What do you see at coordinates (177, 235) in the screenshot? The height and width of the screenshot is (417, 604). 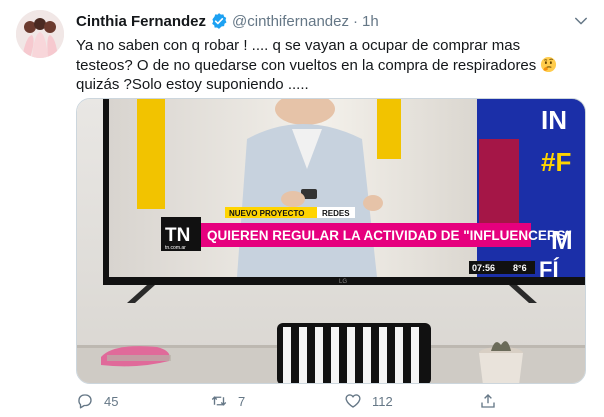 I see `tv-logo: TN` at bounding box center [177, 235].